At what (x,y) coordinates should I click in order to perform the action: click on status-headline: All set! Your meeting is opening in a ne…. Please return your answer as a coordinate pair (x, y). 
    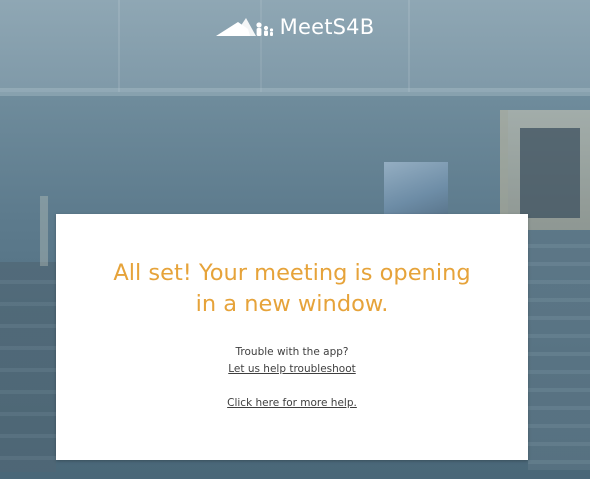
    Looking at the image, I should click on (292, 289).